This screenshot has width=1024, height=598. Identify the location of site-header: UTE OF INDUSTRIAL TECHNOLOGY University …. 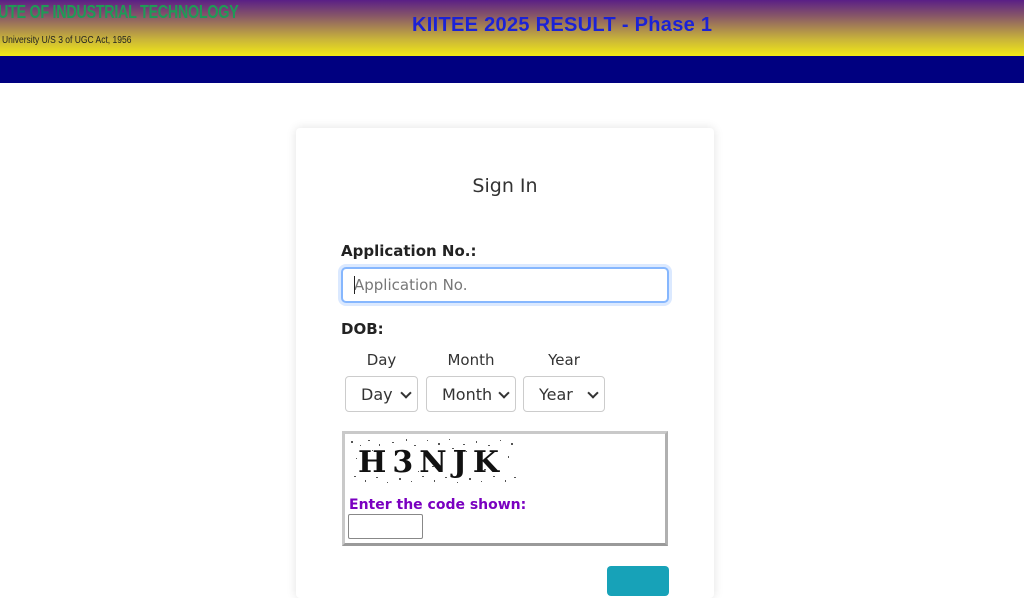
(512, 28).